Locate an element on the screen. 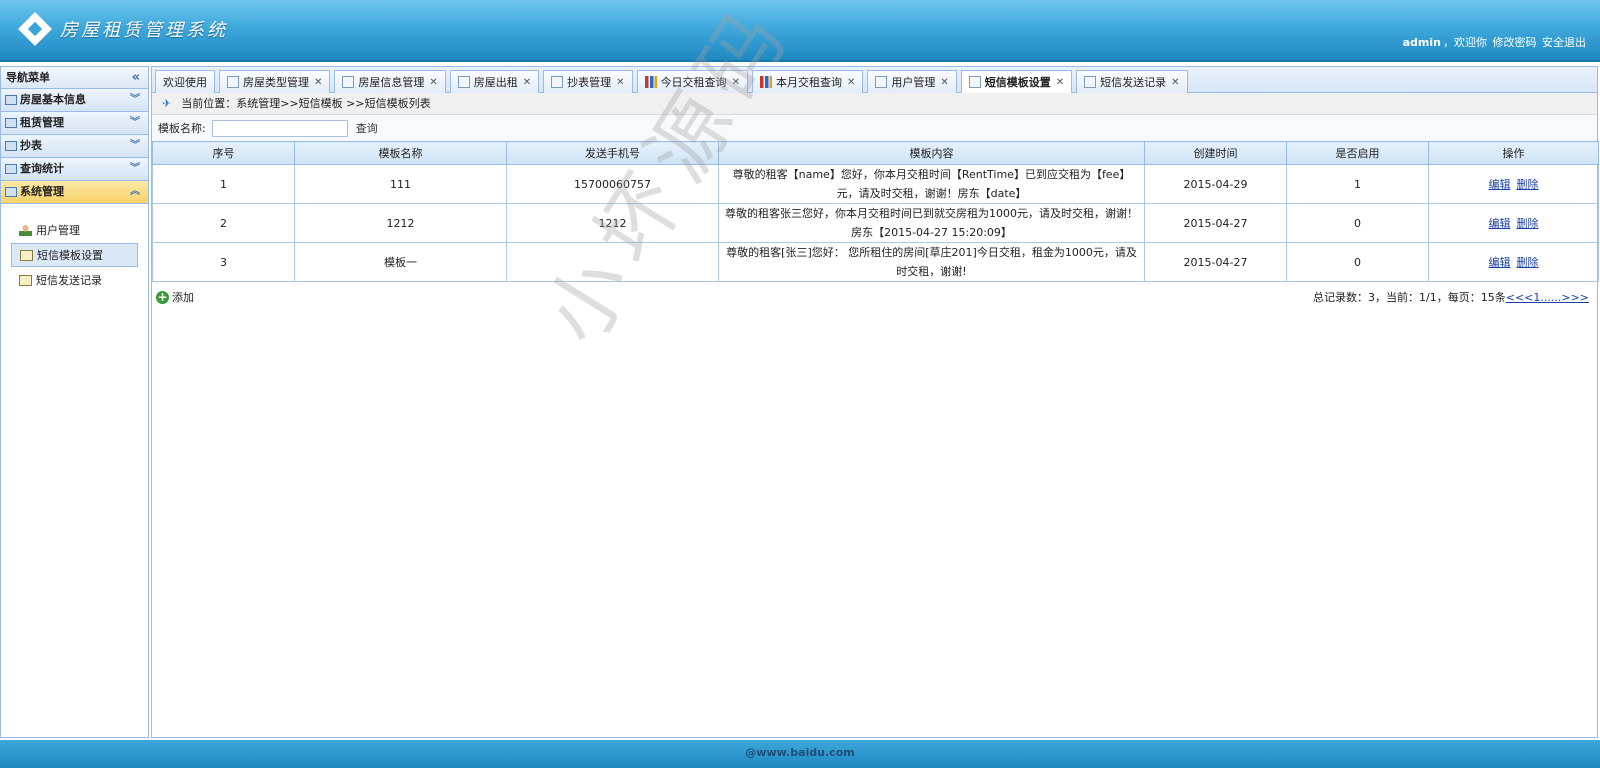 Image resolution: width=1600 pixels, height=768 pixels. username: admin is located at coordinates (1421, 42).